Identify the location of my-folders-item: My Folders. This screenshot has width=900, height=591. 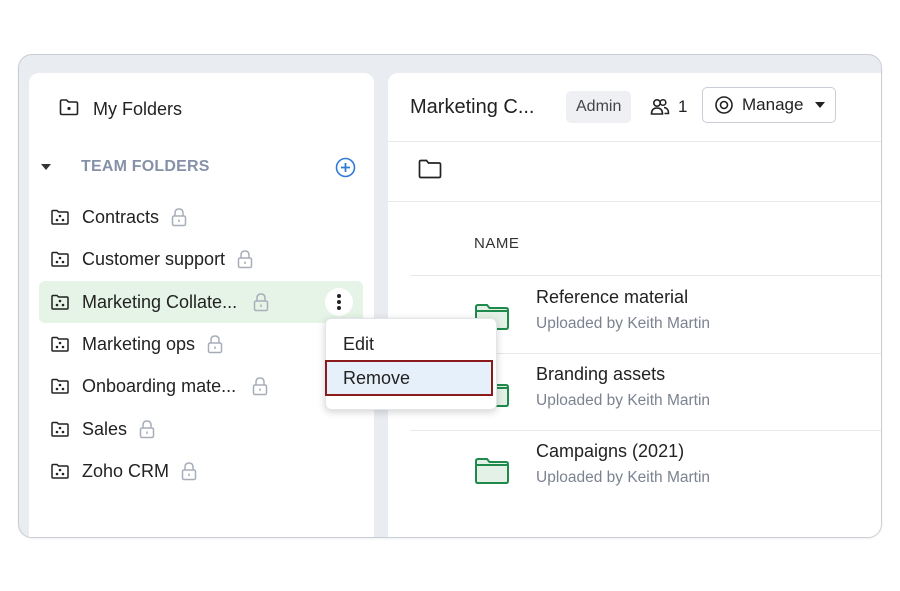
(120, 109).